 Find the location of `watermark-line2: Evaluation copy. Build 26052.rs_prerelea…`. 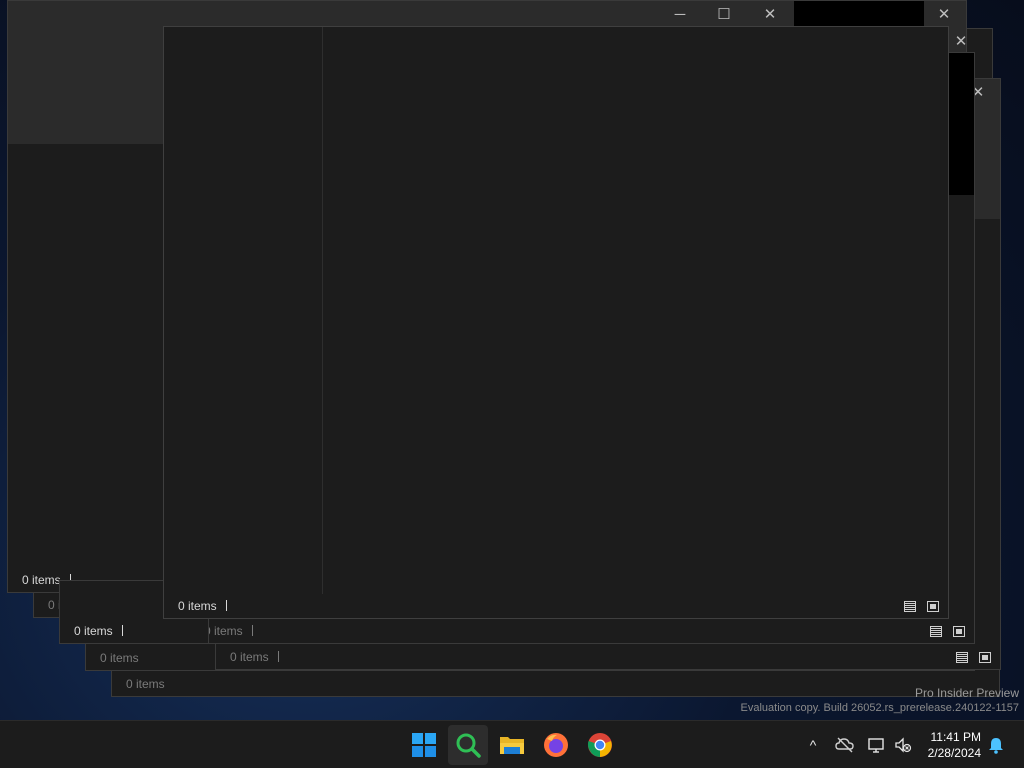

watermark-line2: Evaluation copy. Build 26052.rs_prerelea… is located at coordinates (879, 708).